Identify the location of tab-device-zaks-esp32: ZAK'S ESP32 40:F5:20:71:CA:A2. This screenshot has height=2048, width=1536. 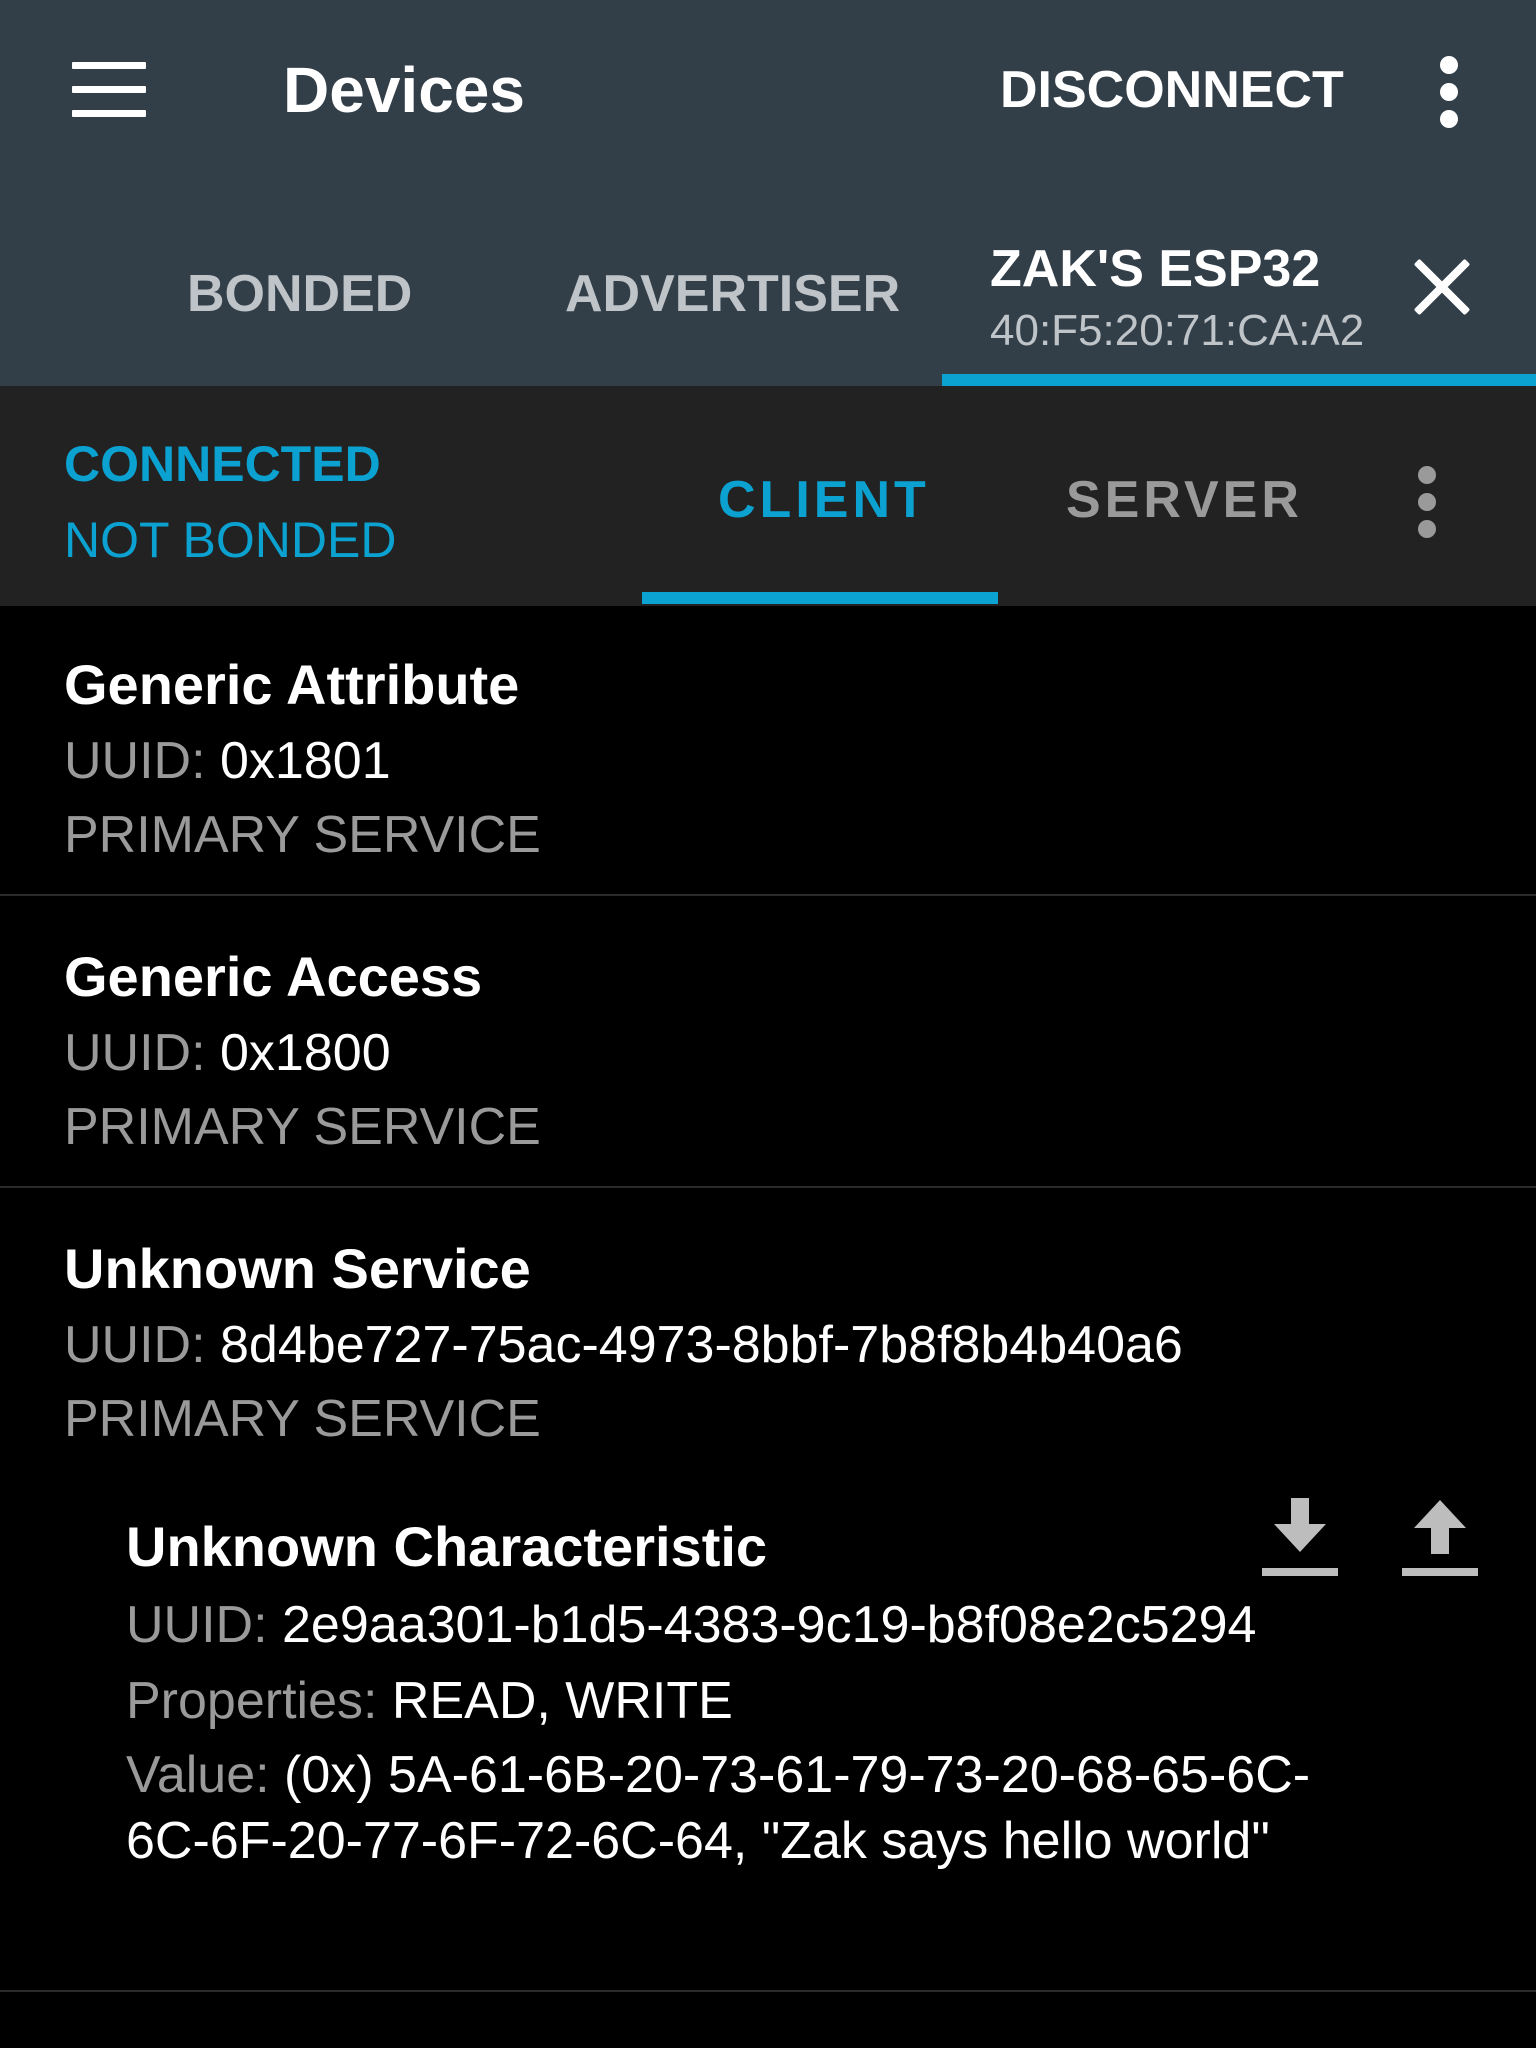
(1239, 300).